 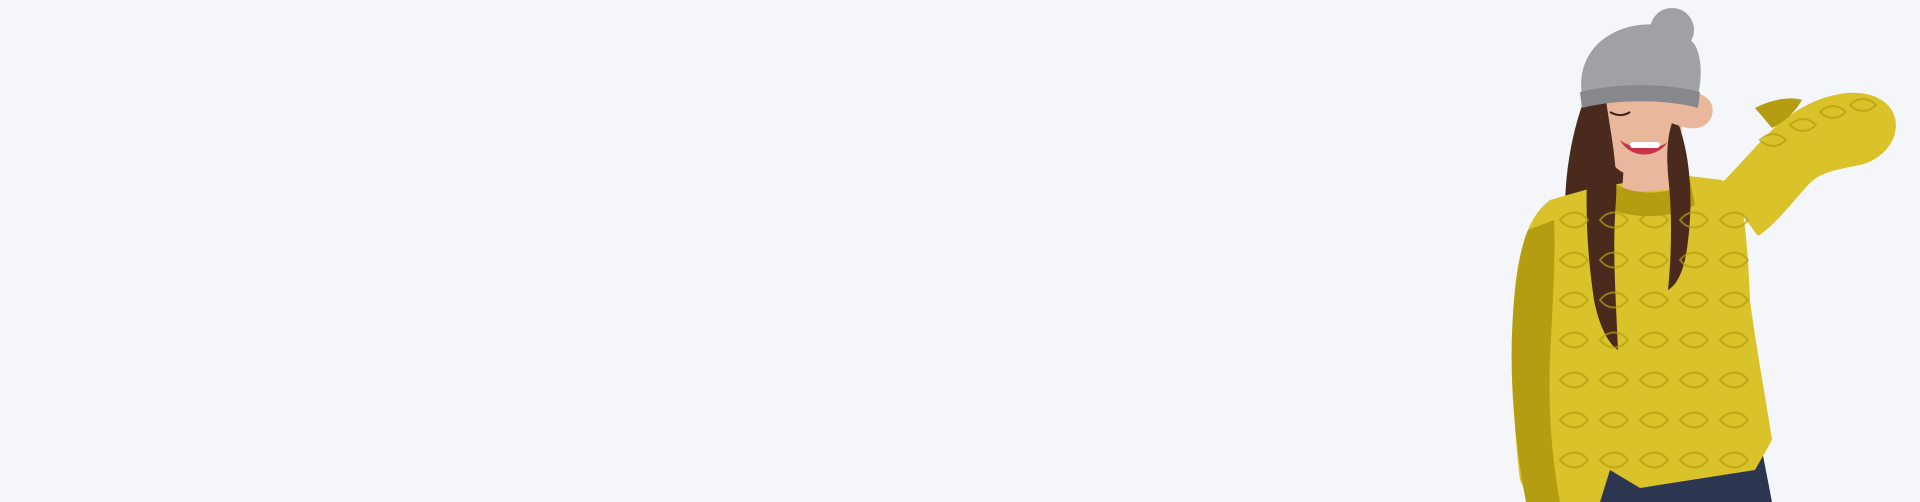 What do you see at coordinates (1645, 145) in the screenshot?
I see `teeth` at bounding box center [1645, 145].